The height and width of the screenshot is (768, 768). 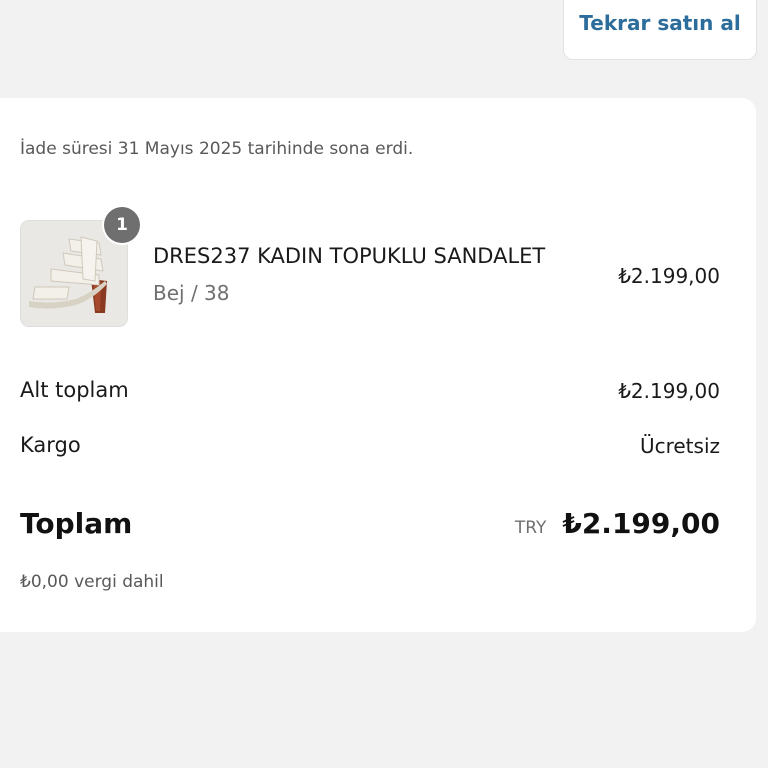 What do you see at coordinates (122, 225) in the screenshot?
I see `quantity-badge: 1` at bounding box center [122, 225].